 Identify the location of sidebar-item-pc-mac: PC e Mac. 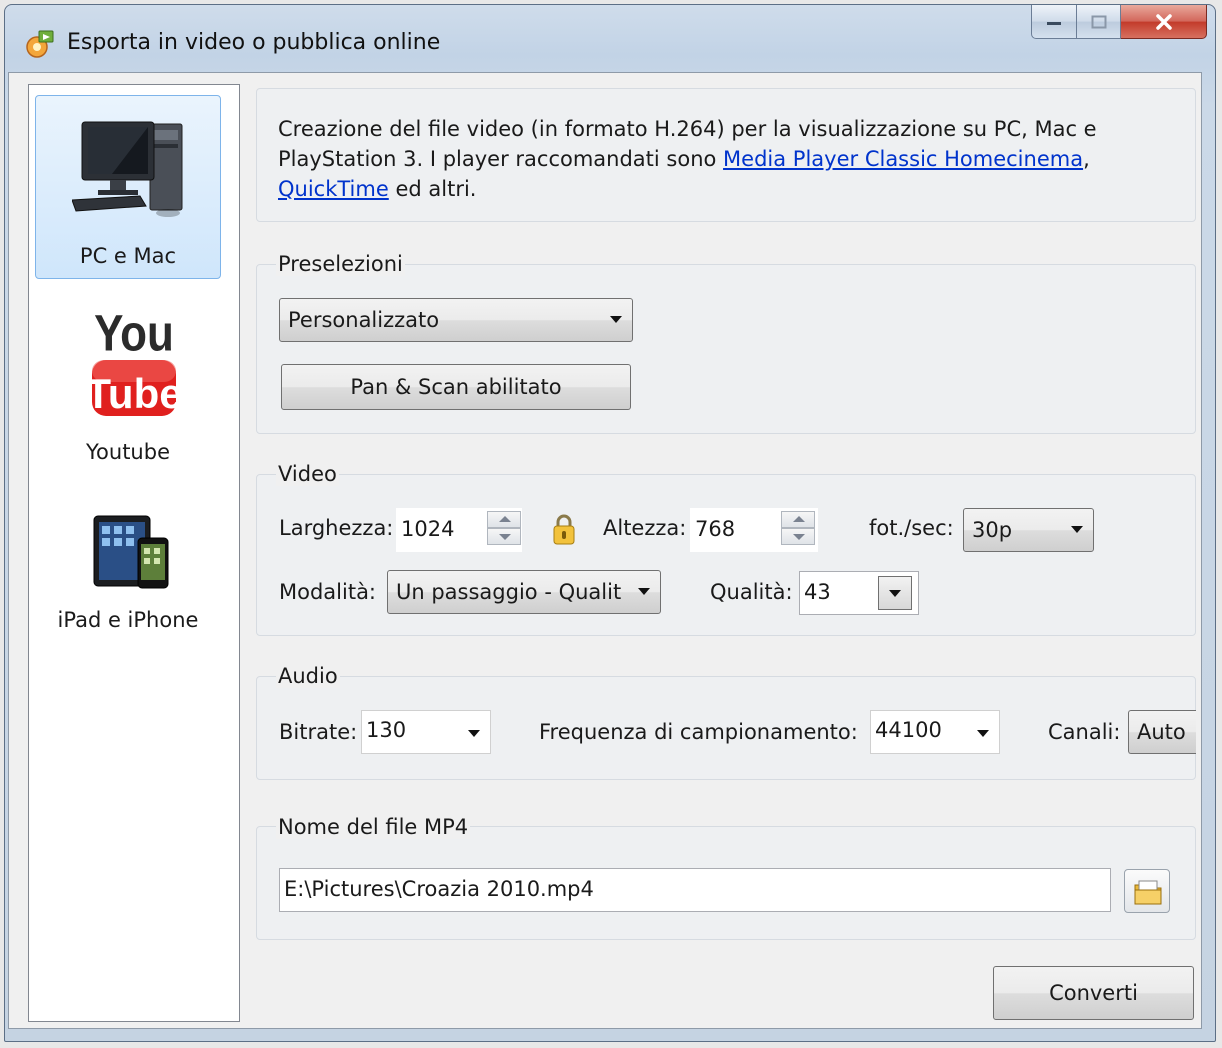
(128, 187).